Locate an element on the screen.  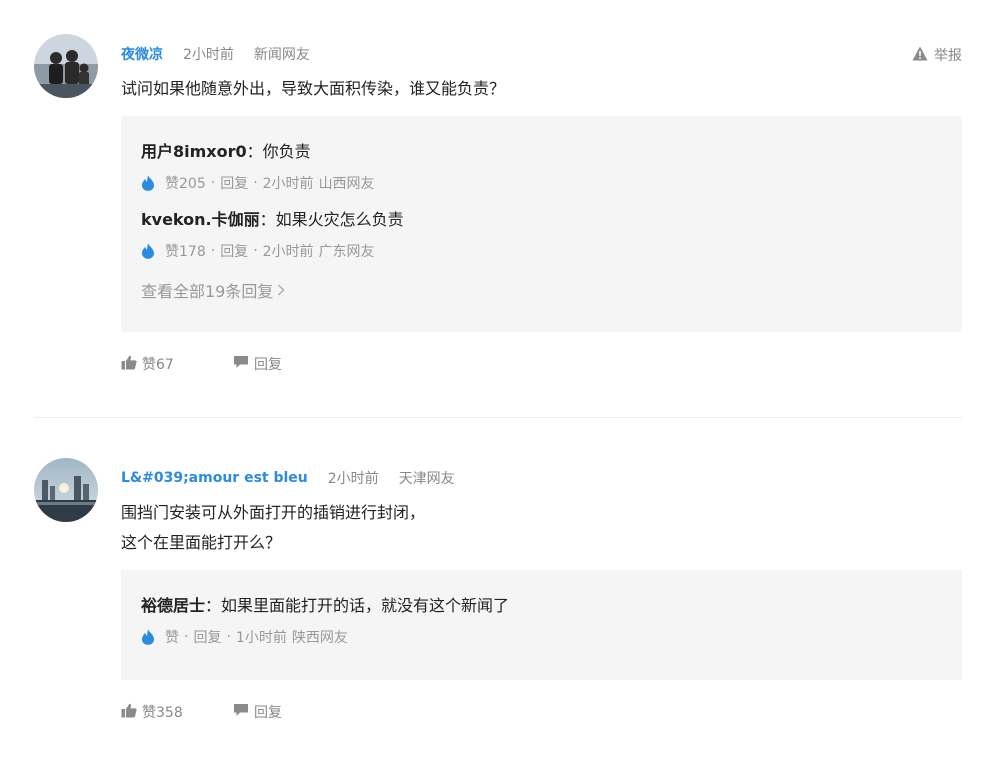
reply-text: 你负责 is located at coordinates (286, 151).